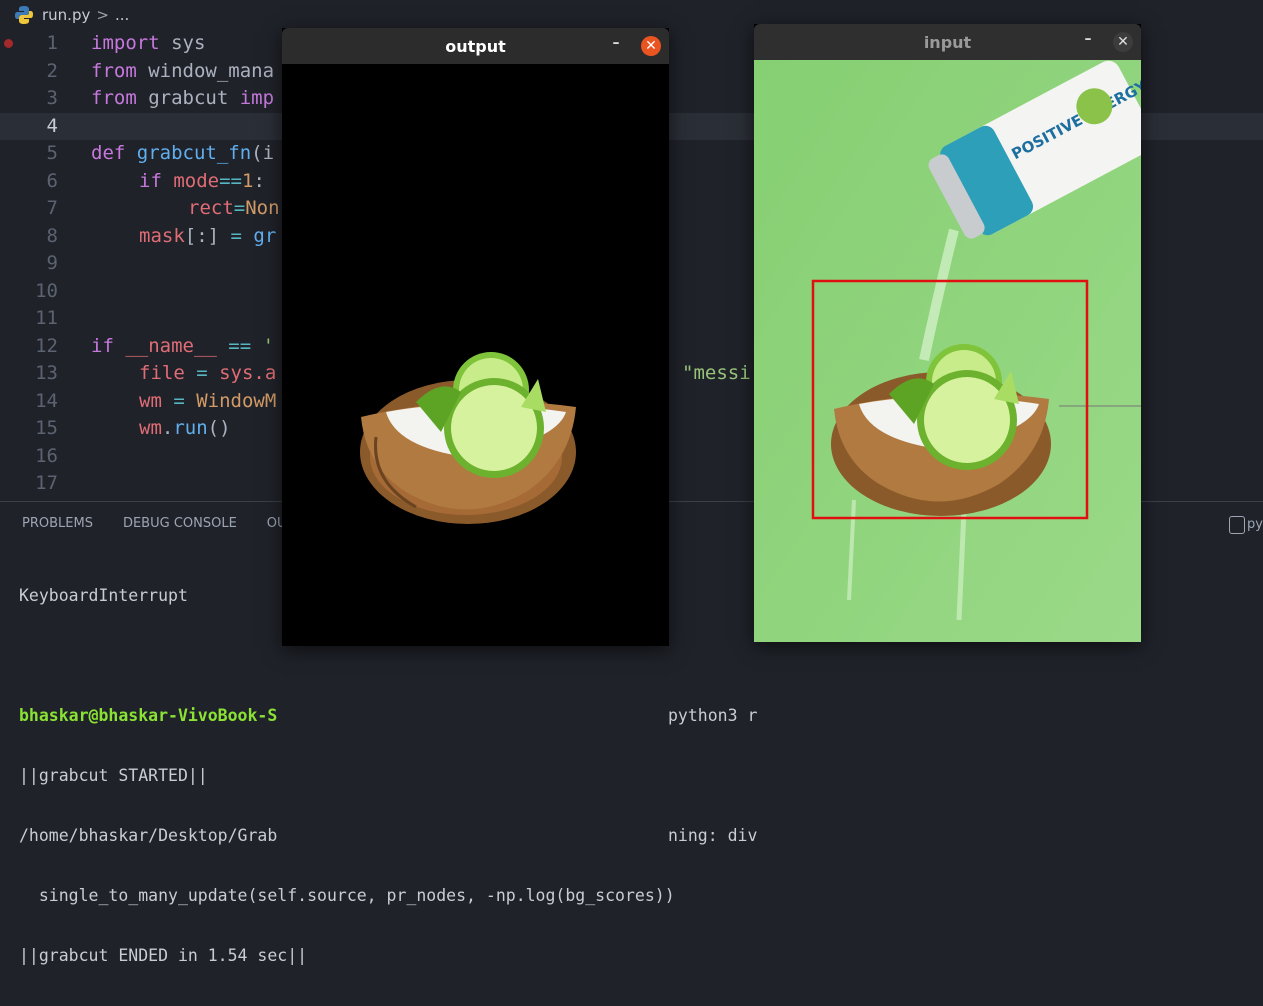 This screenshot has height=1006, width=1263. Describe the element at coordinates (52, 208) in the screenshot. I see `line-number: 7` at that location.